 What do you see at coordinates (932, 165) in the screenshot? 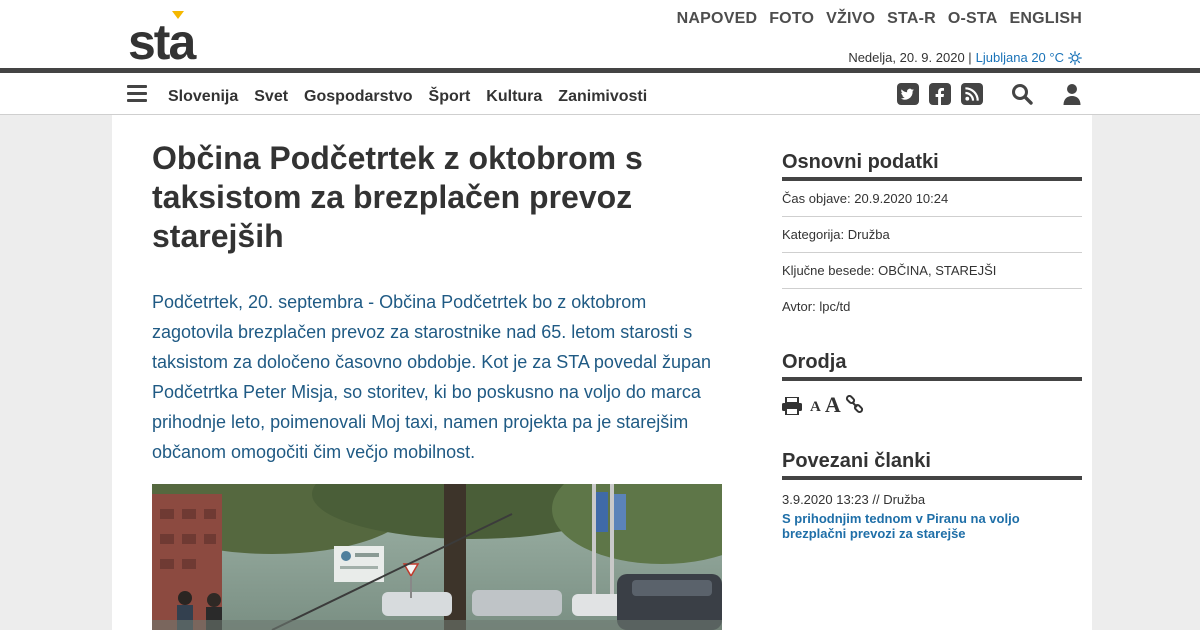
I see `basic-data-title: Osnovni podatki` at bounding box center [932, 165].